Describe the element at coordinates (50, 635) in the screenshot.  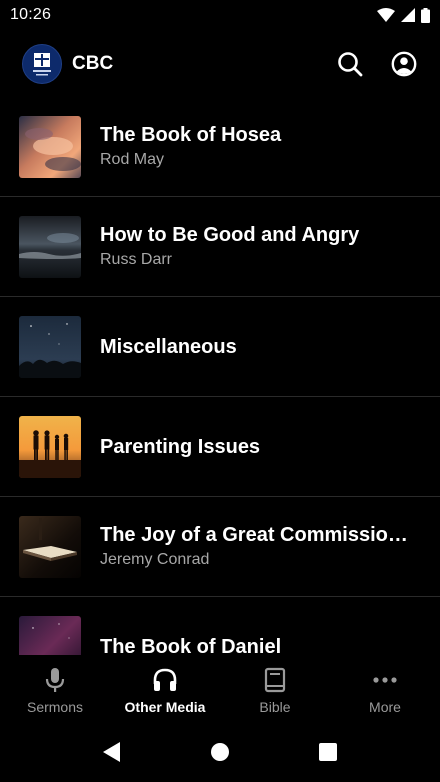
I see `thumbnail-purple-sky` at that location.